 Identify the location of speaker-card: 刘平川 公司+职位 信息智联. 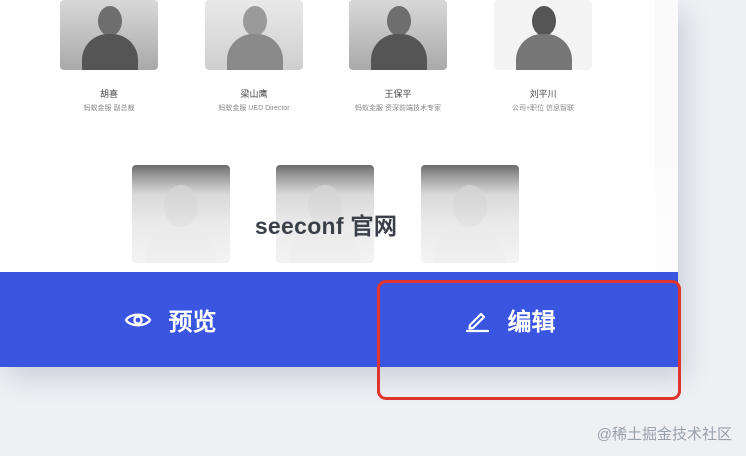
(543, 57).